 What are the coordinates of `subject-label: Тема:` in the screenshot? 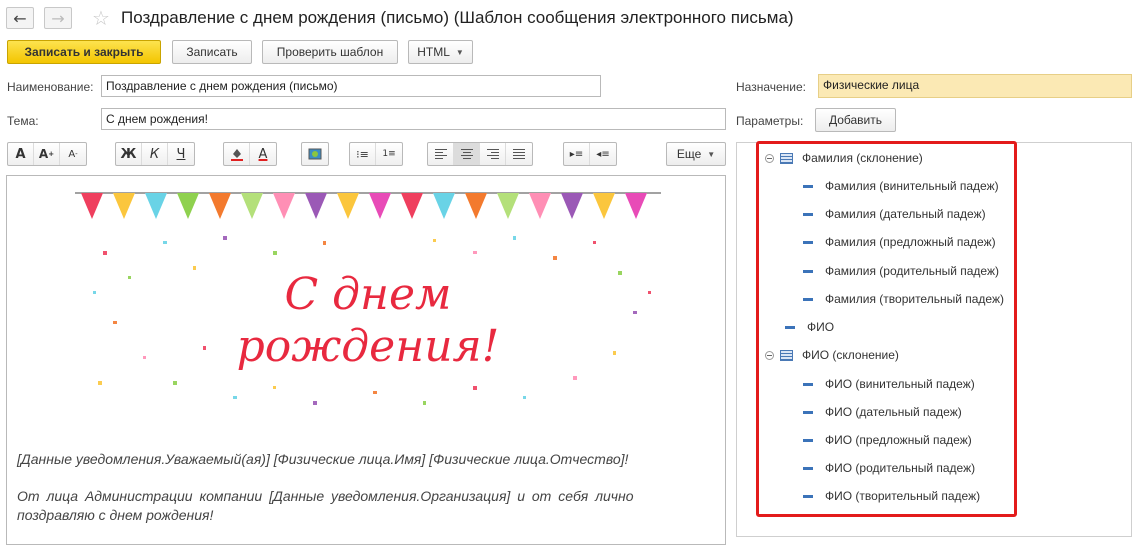 It's located at (23, 121).